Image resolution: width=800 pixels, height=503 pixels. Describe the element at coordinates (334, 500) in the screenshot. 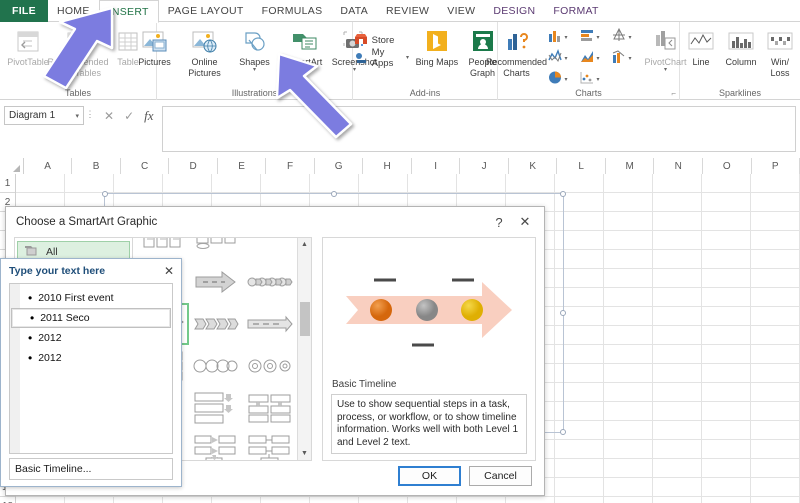

I see `cell-G18` at that location.